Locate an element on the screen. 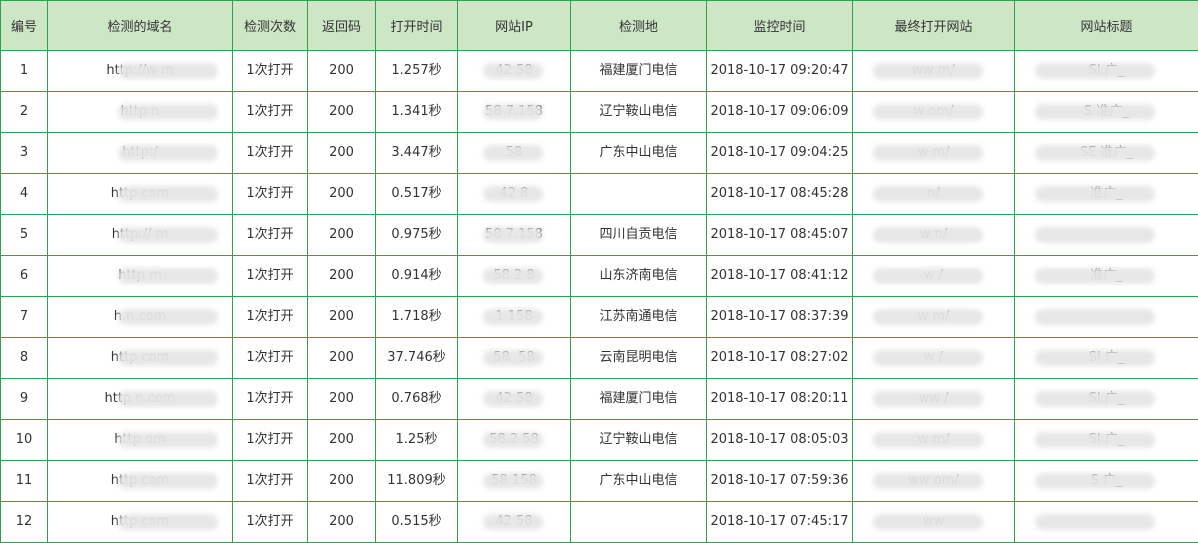  header-code: 返回码 is located at coordinates (342, 26).